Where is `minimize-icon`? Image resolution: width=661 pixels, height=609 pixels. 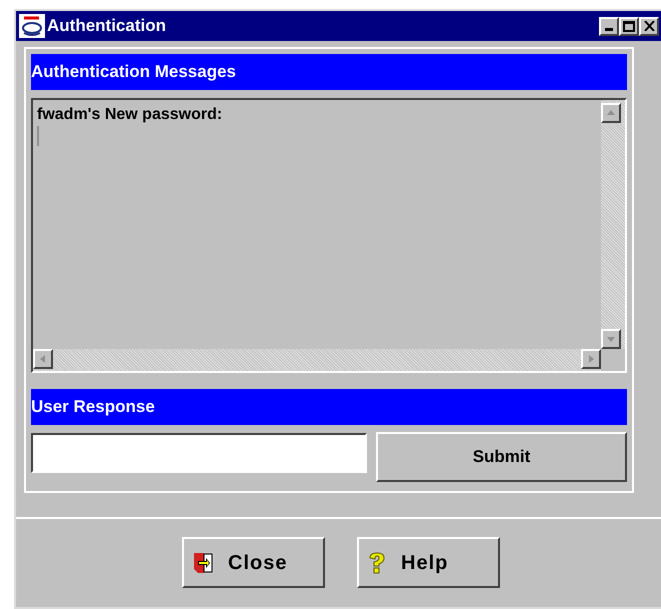 minimize-icon is located at coordinates (609, 29).